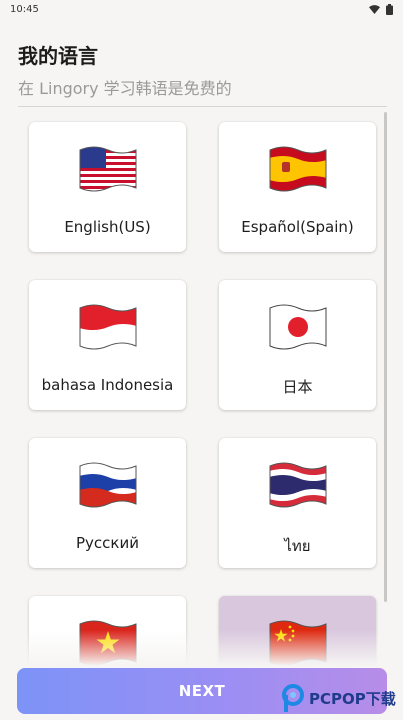  I want to click on indonesia-flag-icon, so click(107, 327).